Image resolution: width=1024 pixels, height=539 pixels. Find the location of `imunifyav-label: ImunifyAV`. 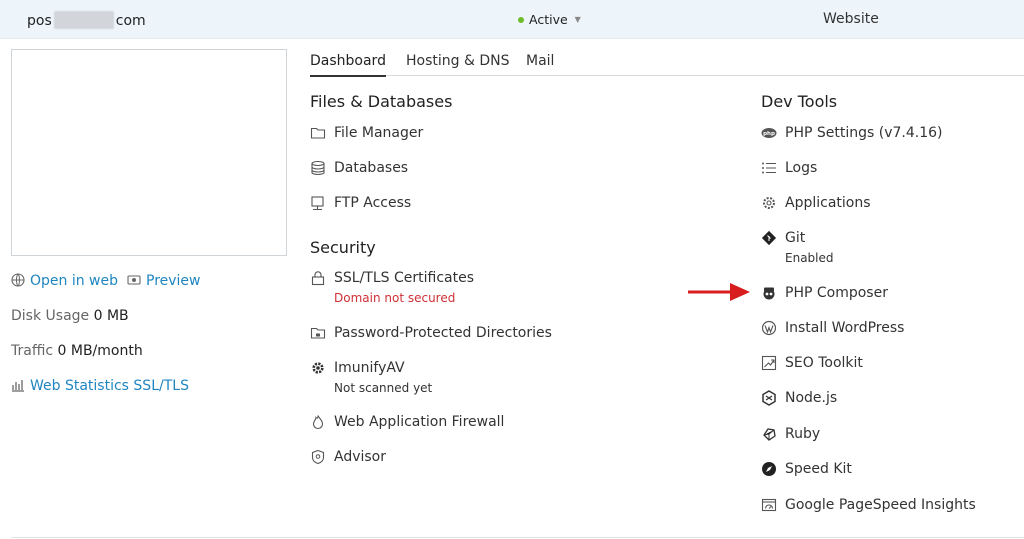

imunifyav-label: ImunifyAV is located at coordinates (369, 368).